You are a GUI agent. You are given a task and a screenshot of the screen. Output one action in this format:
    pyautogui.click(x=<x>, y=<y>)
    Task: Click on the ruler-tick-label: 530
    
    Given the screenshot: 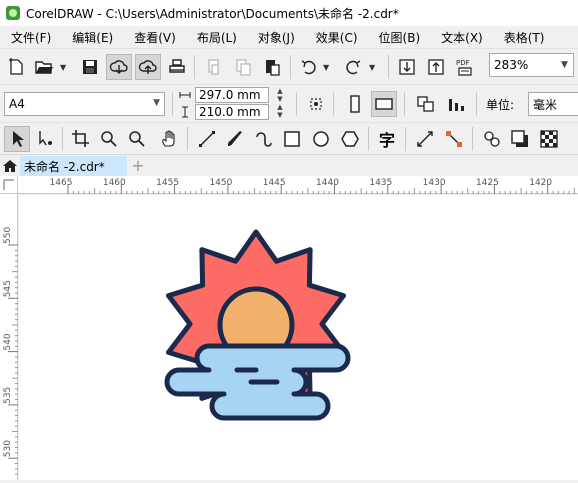 What is the action you would take?
    pyautogui.click(x=8, y=448)
    